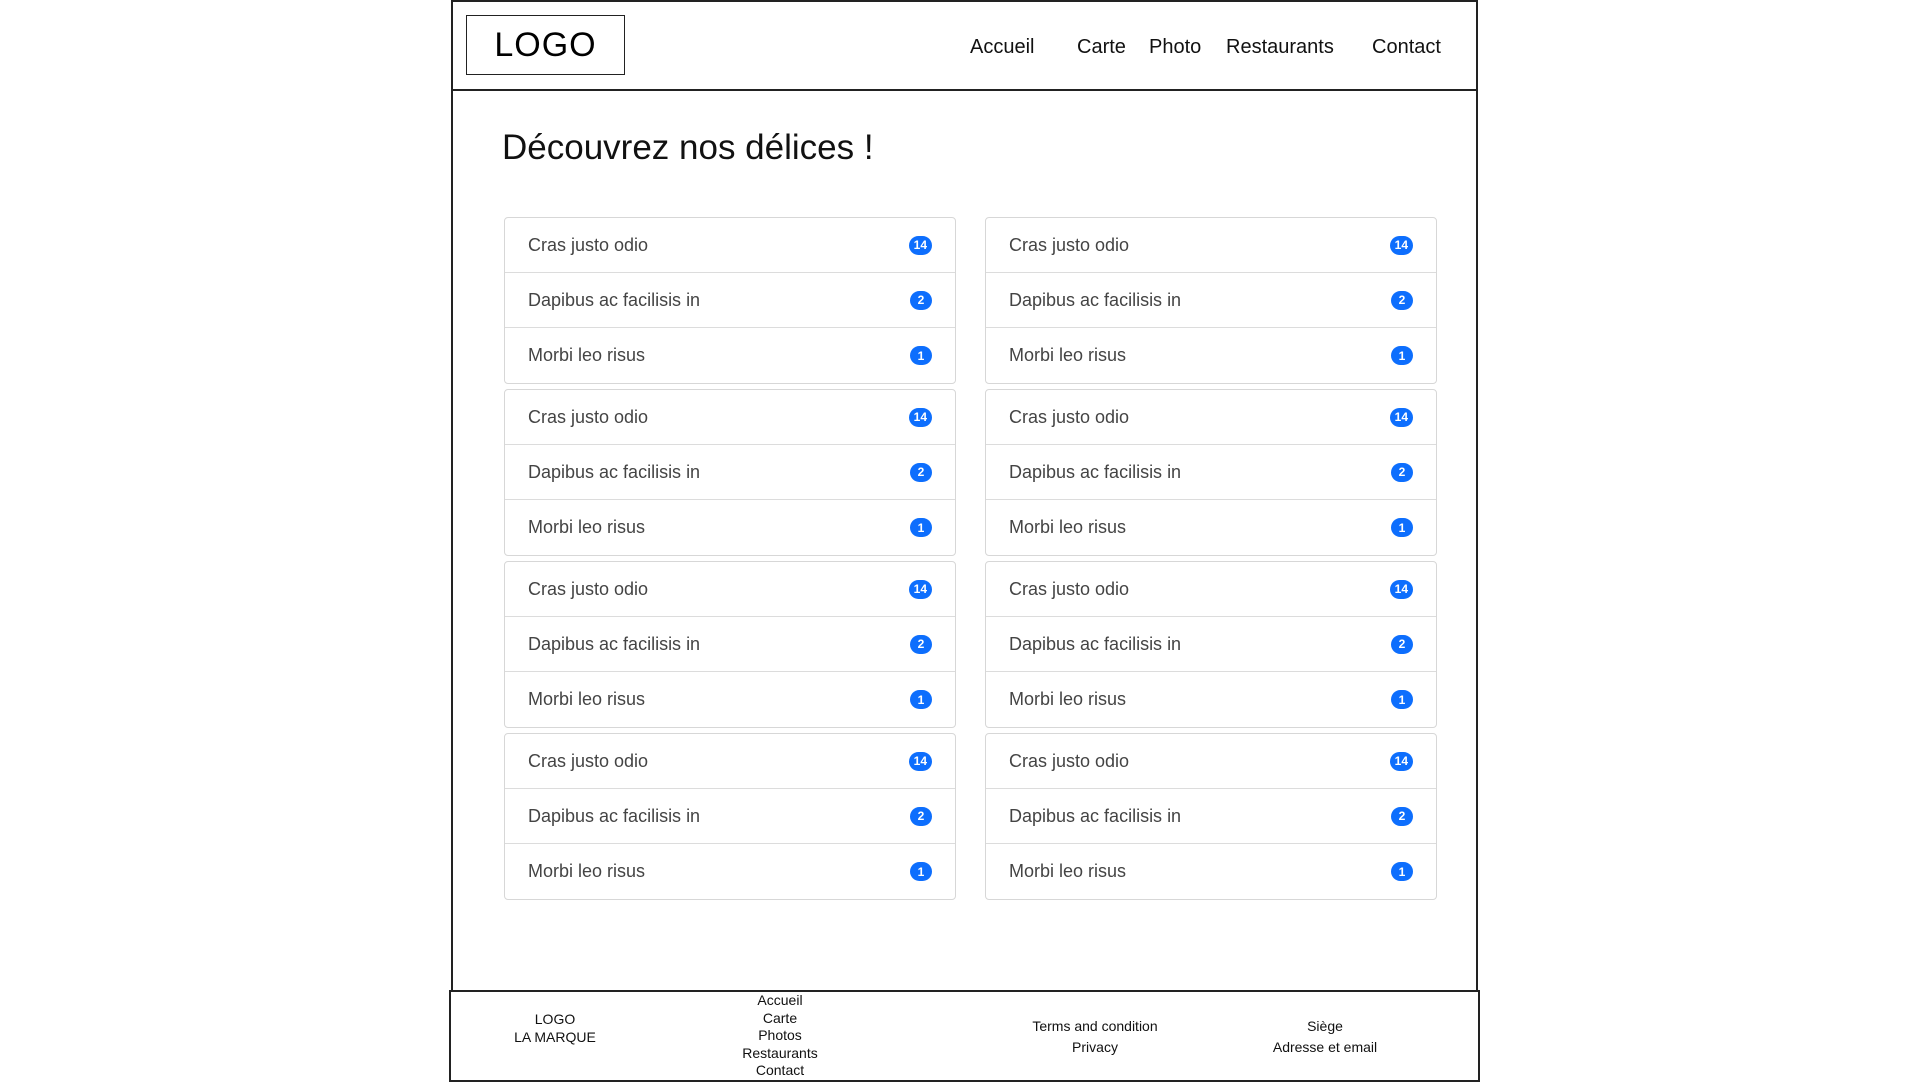  I want to click on nav-link-restaurants: Restaurants, so click(1280, 47).